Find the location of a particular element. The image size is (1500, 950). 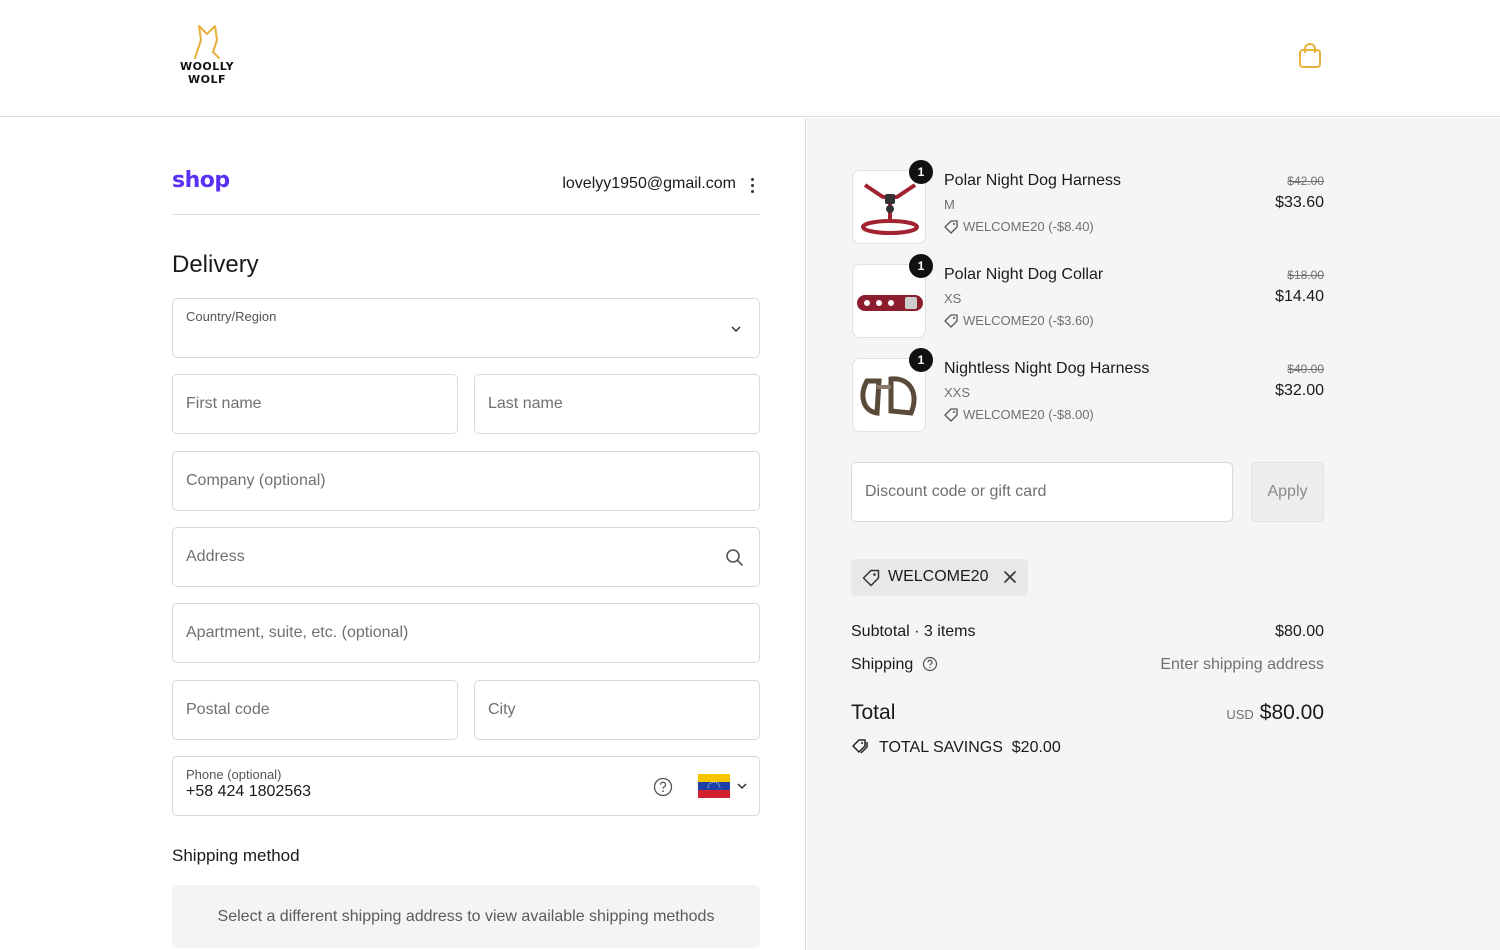

original-price: $42.00 is located at coordinates (1305, 181).